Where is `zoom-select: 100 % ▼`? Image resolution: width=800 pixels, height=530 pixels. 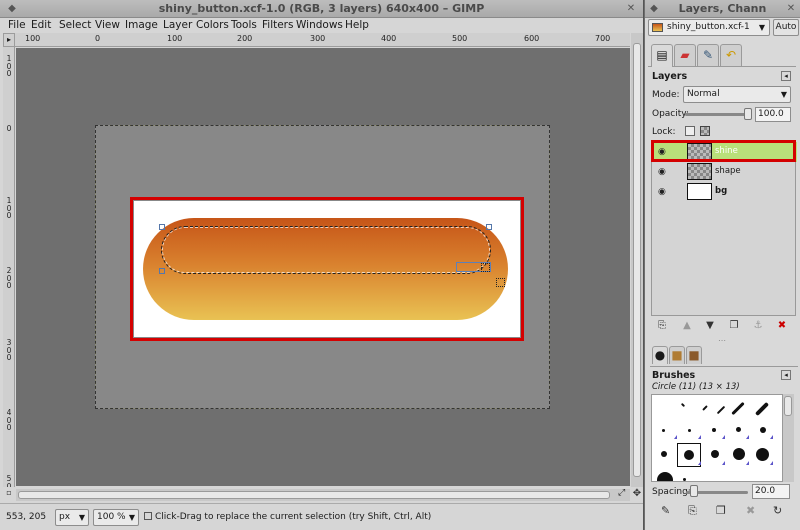 zoom-select: 100 % ▼ is located at coordinates (116, 517).